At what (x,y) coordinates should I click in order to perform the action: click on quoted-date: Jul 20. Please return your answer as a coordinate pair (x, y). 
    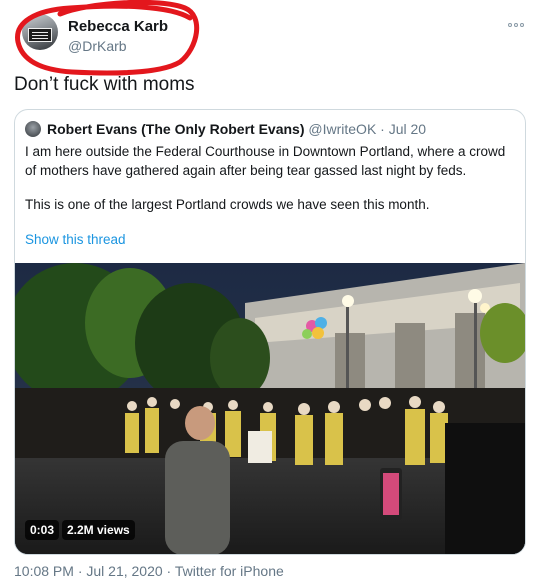
    Looking at the image, I should click on (407, 129).